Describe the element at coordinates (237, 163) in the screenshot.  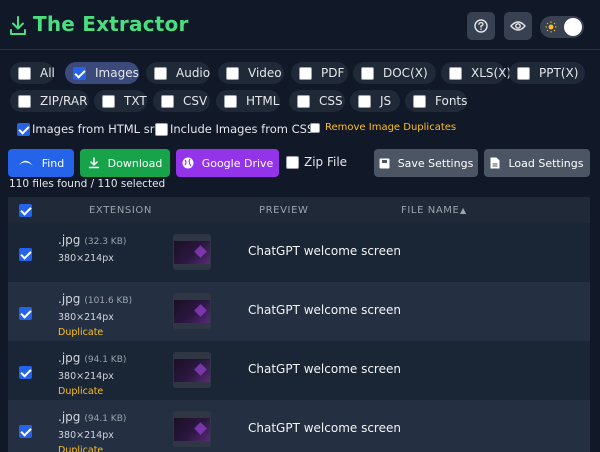
I see `google-drive-label: Google Drive` at that location.